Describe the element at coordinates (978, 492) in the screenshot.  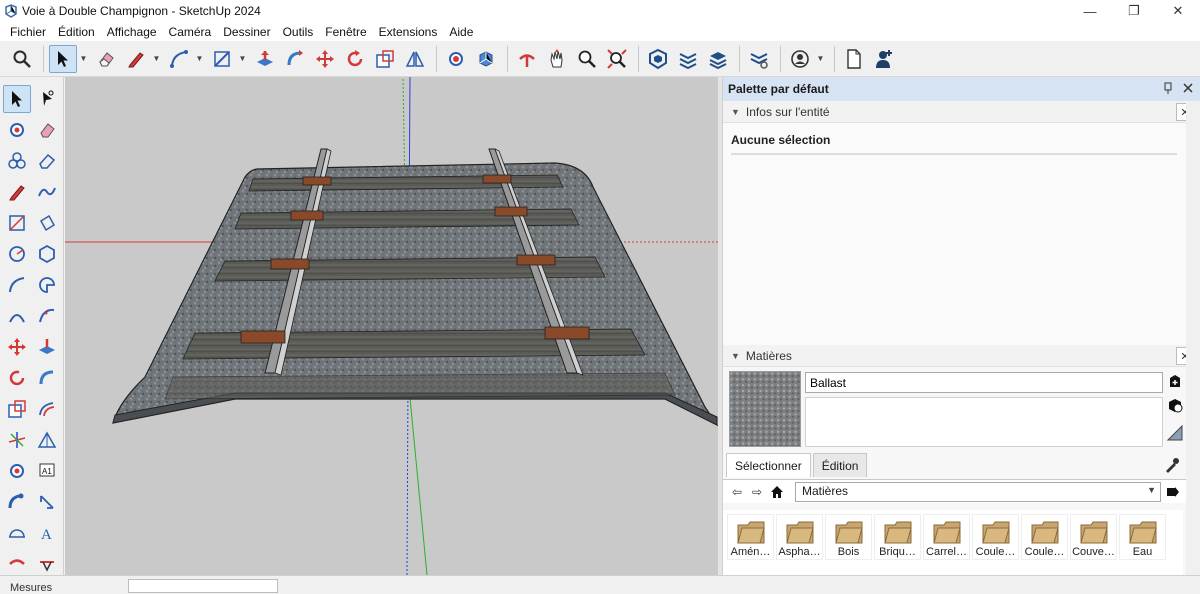
I see `library-select: Matières ▼` at that location.